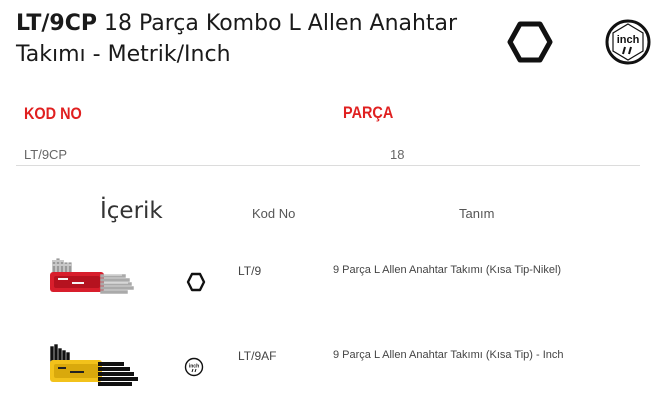 Image resolution: width=672 pixels, height=406 pixels. What do you see at coordinates (94, 365) in the screenshot?
I see `black-allen-key-set-image` at bounding box center [94, 365].